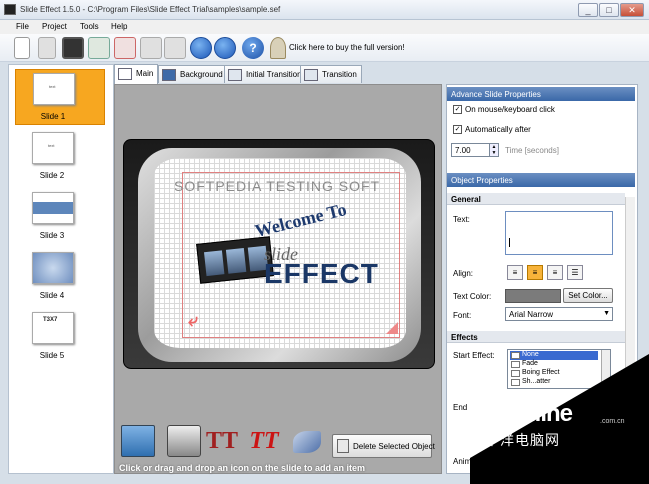 This screenshot has height=484, width=649. Describe the element at coordinates (510, 109) in the screenshot. I see `on-mouse-label: On mouse/keyboard click` at that location.